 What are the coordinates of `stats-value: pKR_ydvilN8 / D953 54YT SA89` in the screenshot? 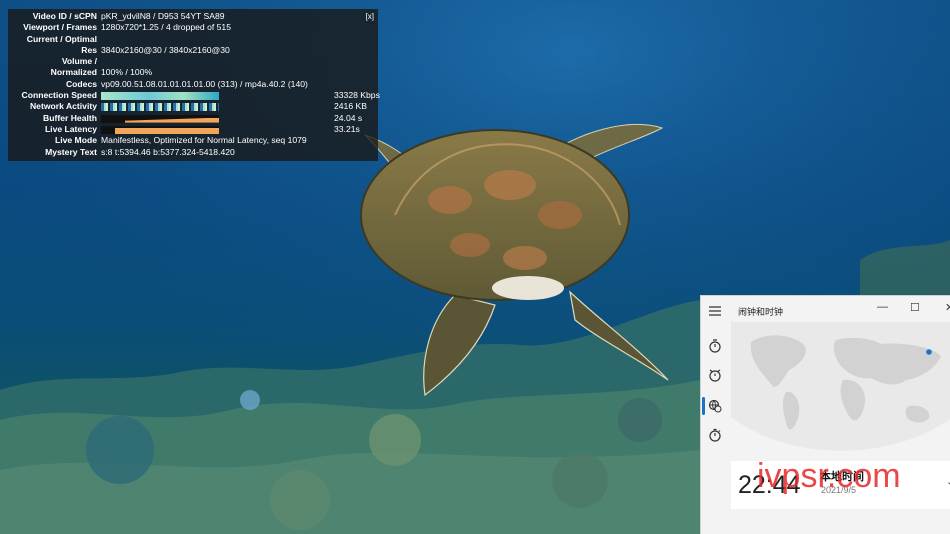 It's located at (163, 16).